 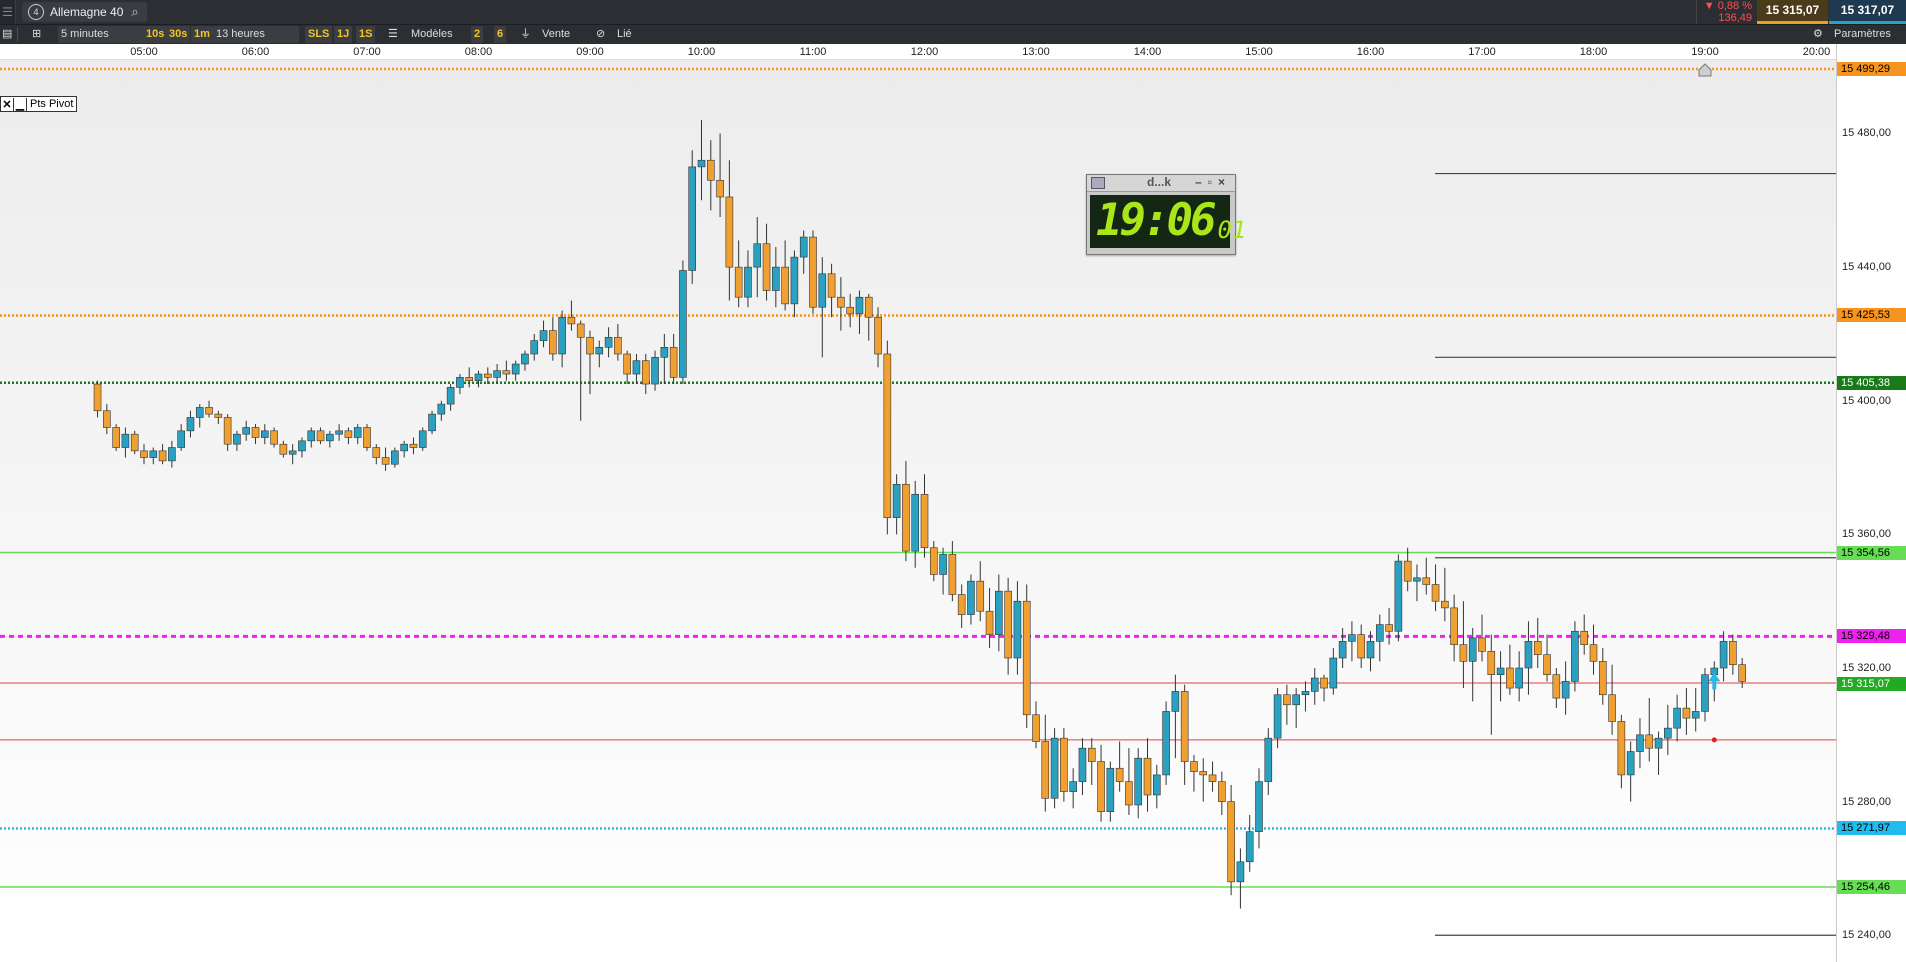 I want to click on sls-button: SLS, so click(x=319, y=34).